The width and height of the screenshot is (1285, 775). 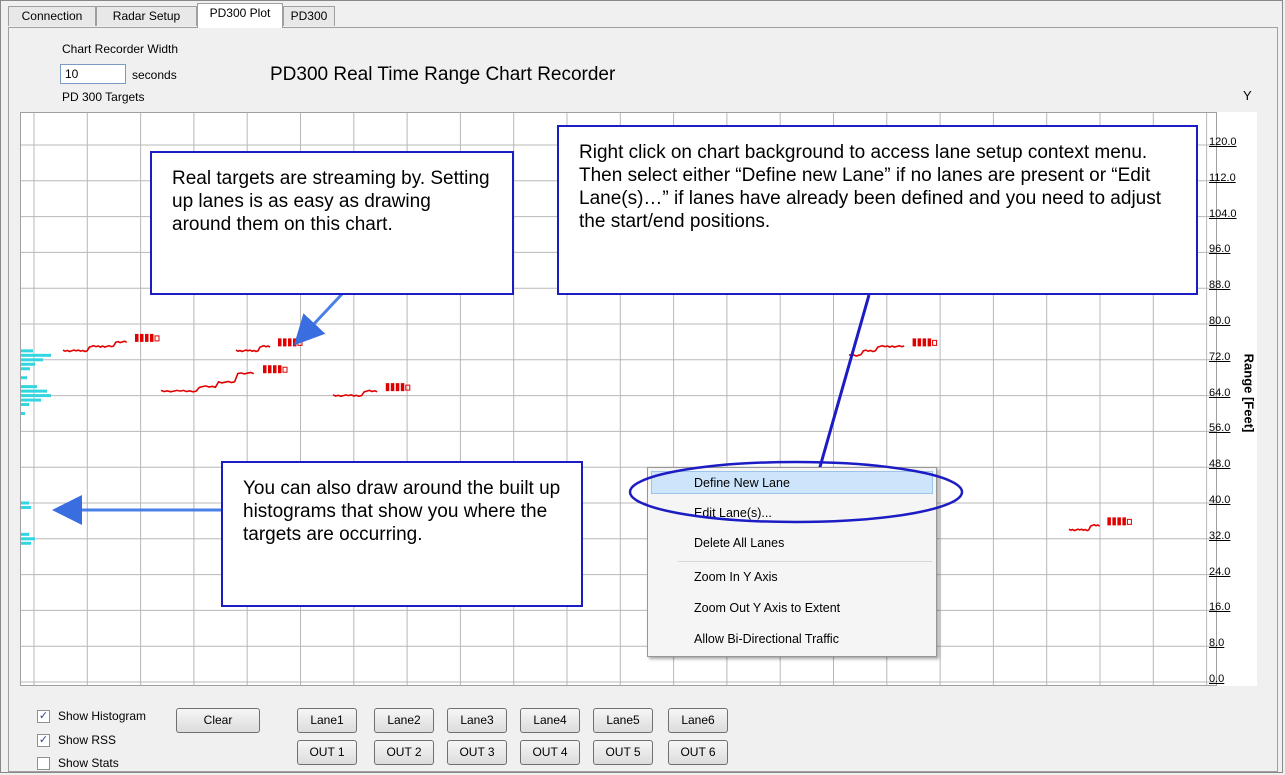 What do you see at coordinates (477, 752) in the screenshot?
I see `out-button-3: OUT 3` at bounding box center [477, 752].